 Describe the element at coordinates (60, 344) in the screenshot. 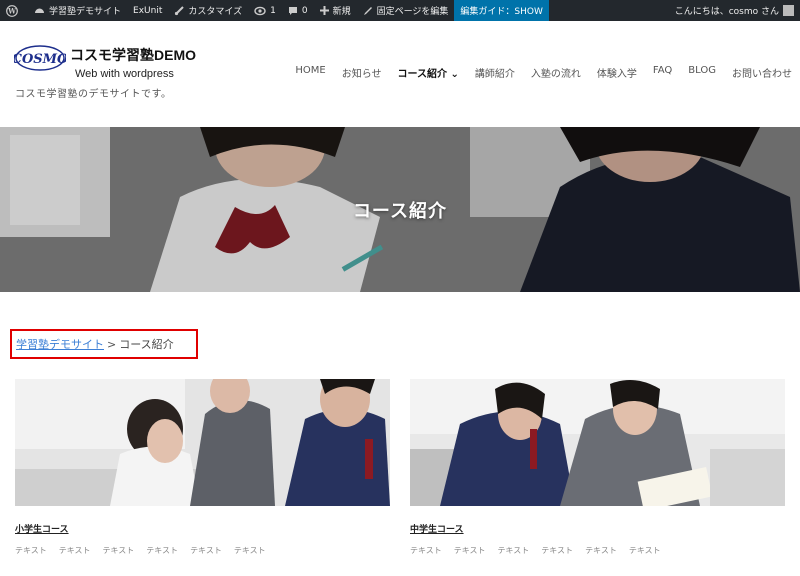

I see `breadcrumb-home-link: 学習塾デモサイト` at that location.